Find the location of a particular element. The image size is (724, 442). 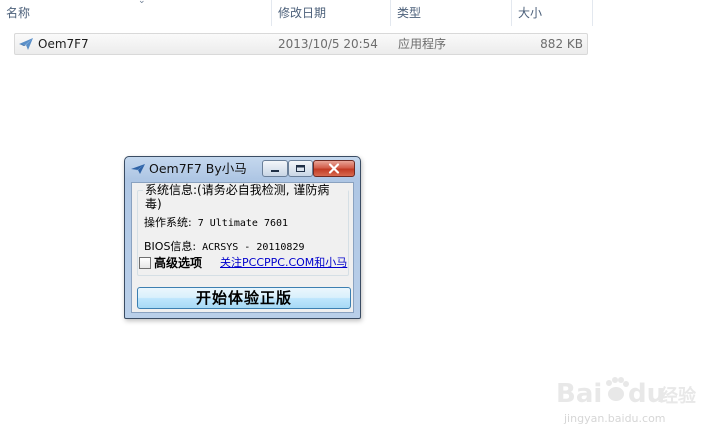

maximize-icon is located at coordinates (300, 168).